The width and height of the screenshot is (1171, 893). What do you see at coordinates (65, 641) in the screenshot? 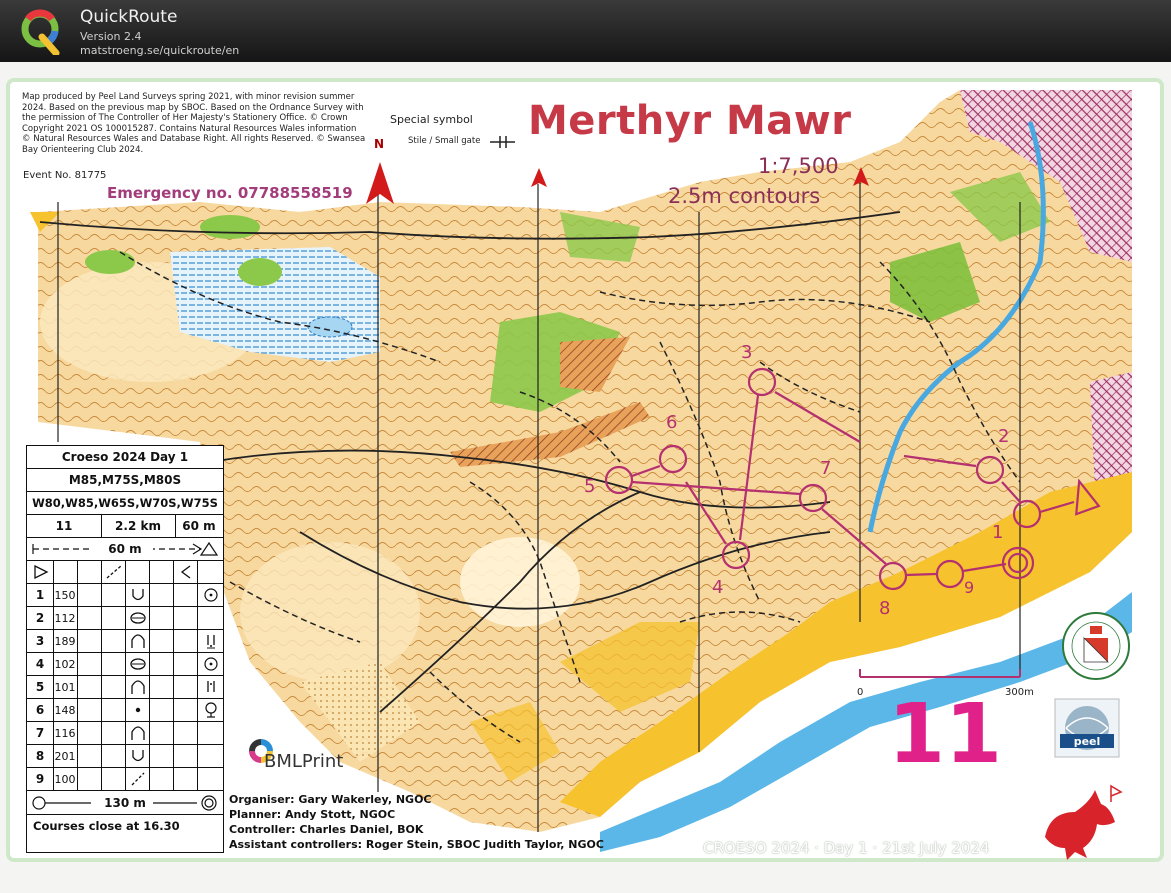
I see `desc-control-code: 189` at bounding box center [65, 641].